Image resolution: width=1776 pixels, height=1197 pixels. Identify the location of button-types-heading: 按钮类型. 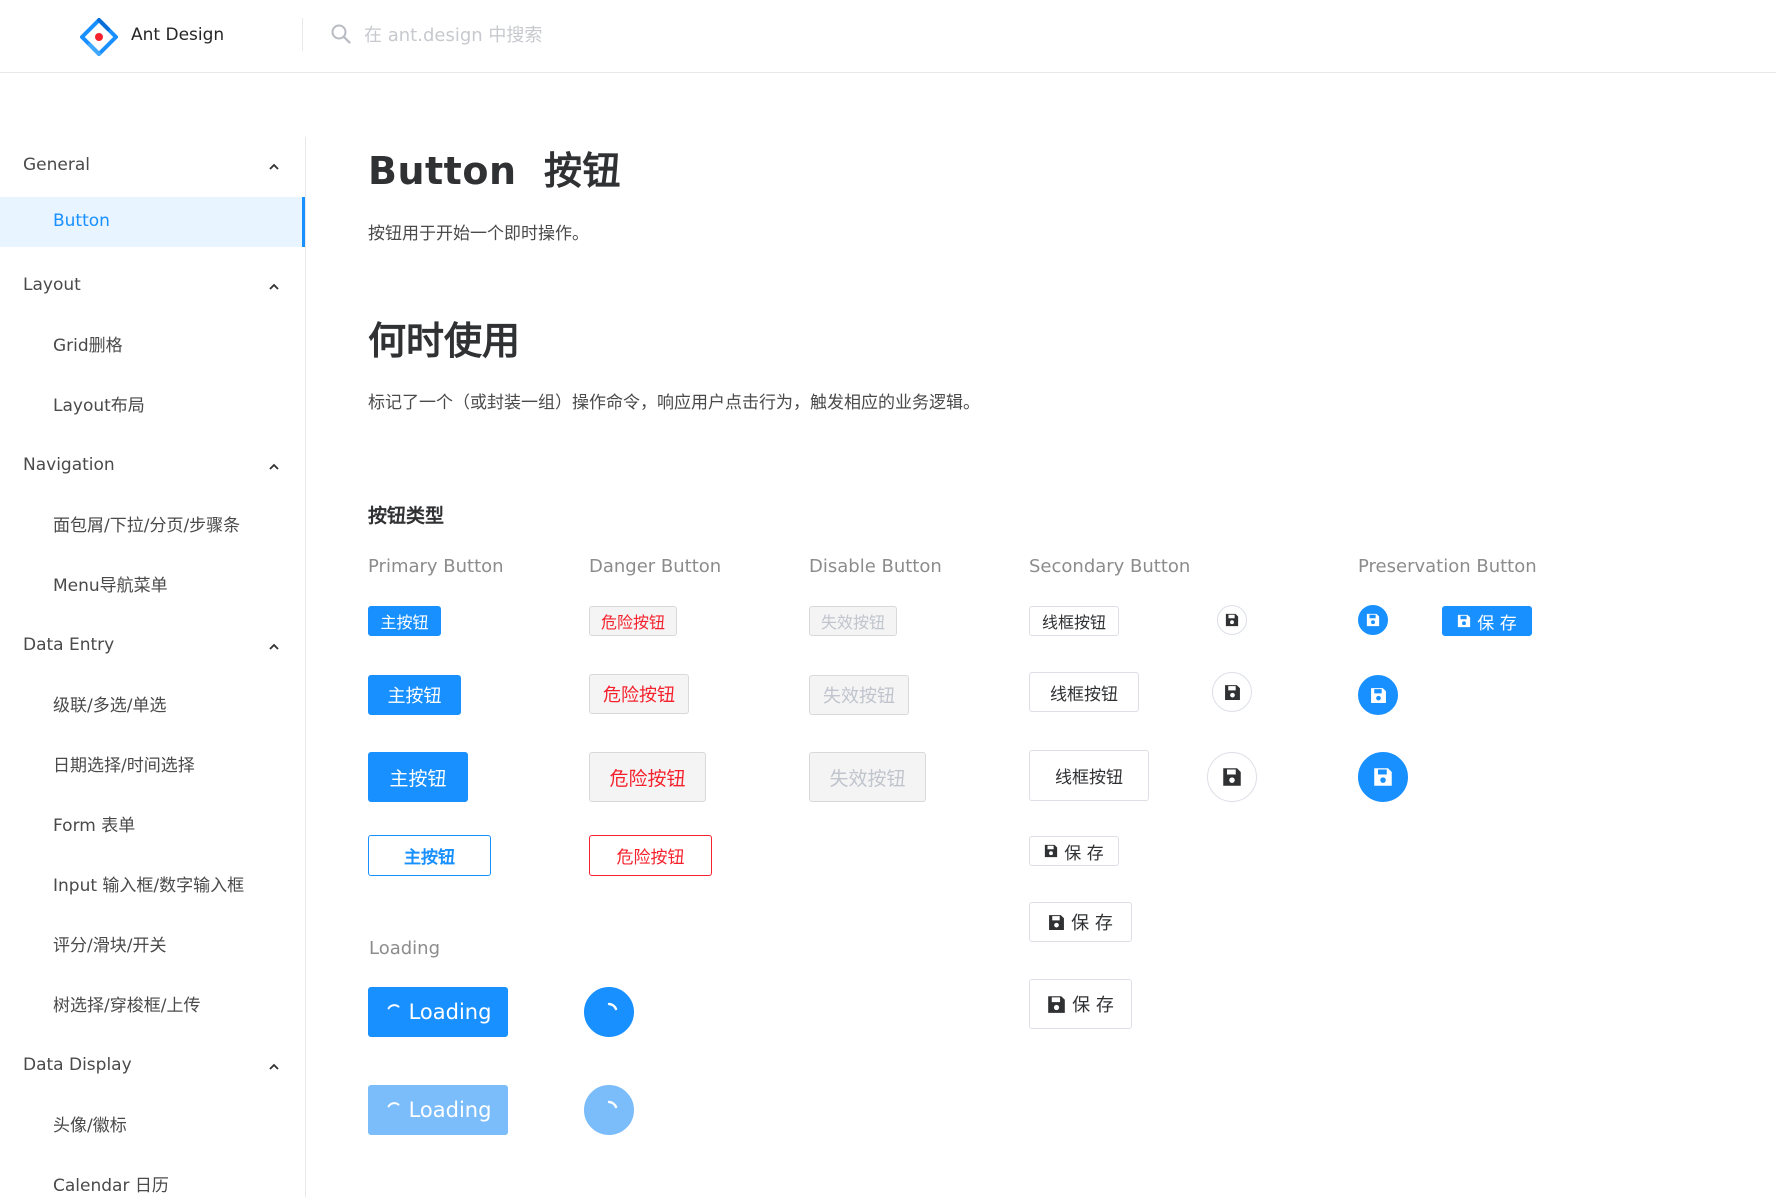
(406, 516).